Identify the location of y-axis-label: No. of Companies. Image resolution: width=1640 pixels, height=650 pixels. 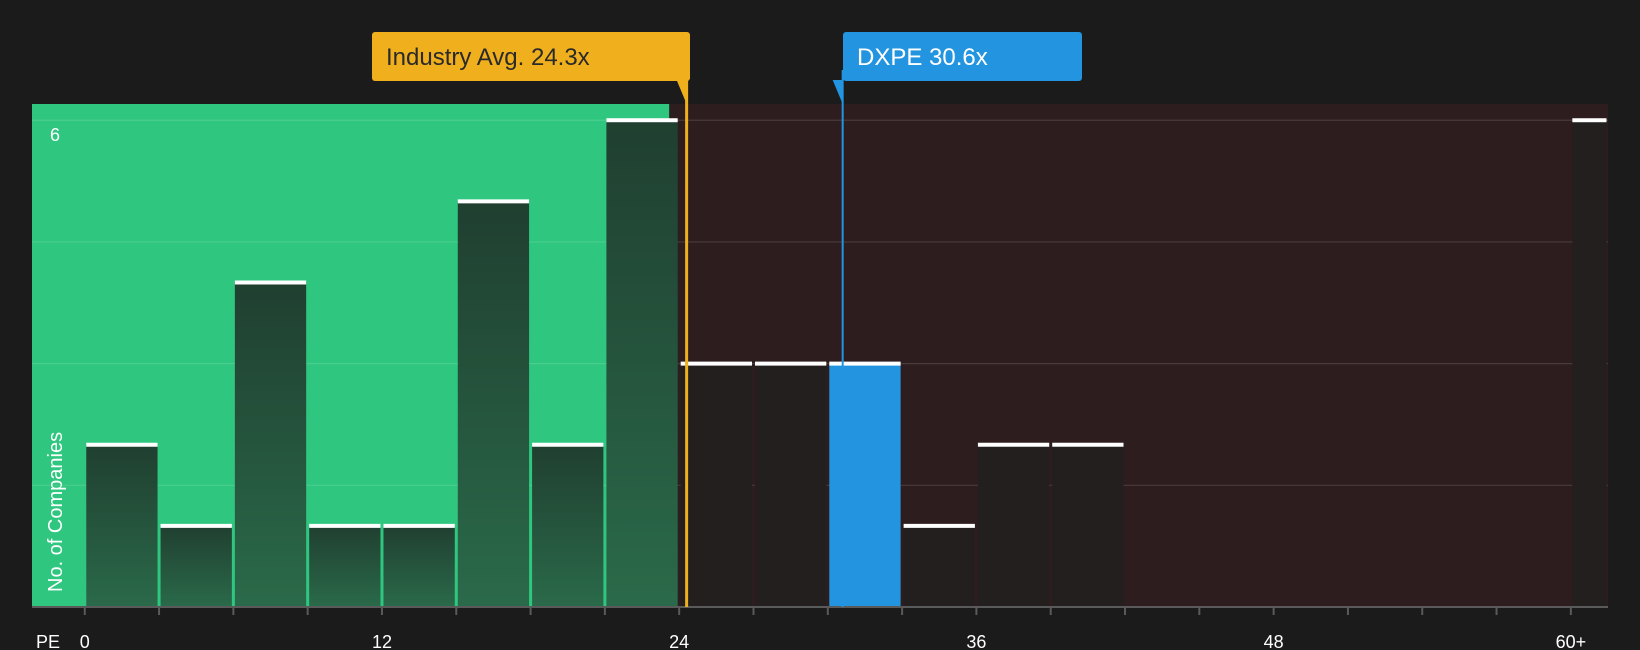
(56, 512).